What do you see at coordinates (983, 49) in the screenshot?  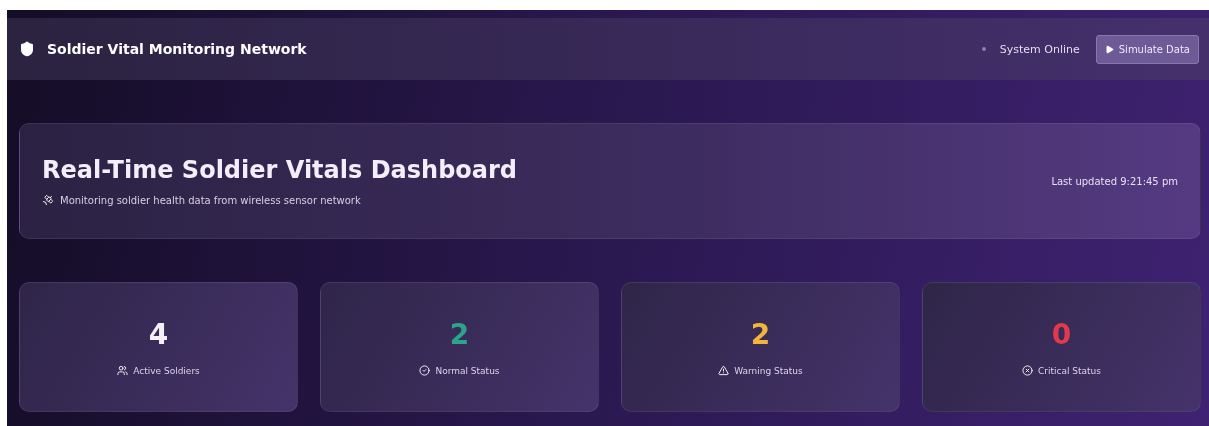 I see `status-dot` at bounding box center [983, 49].